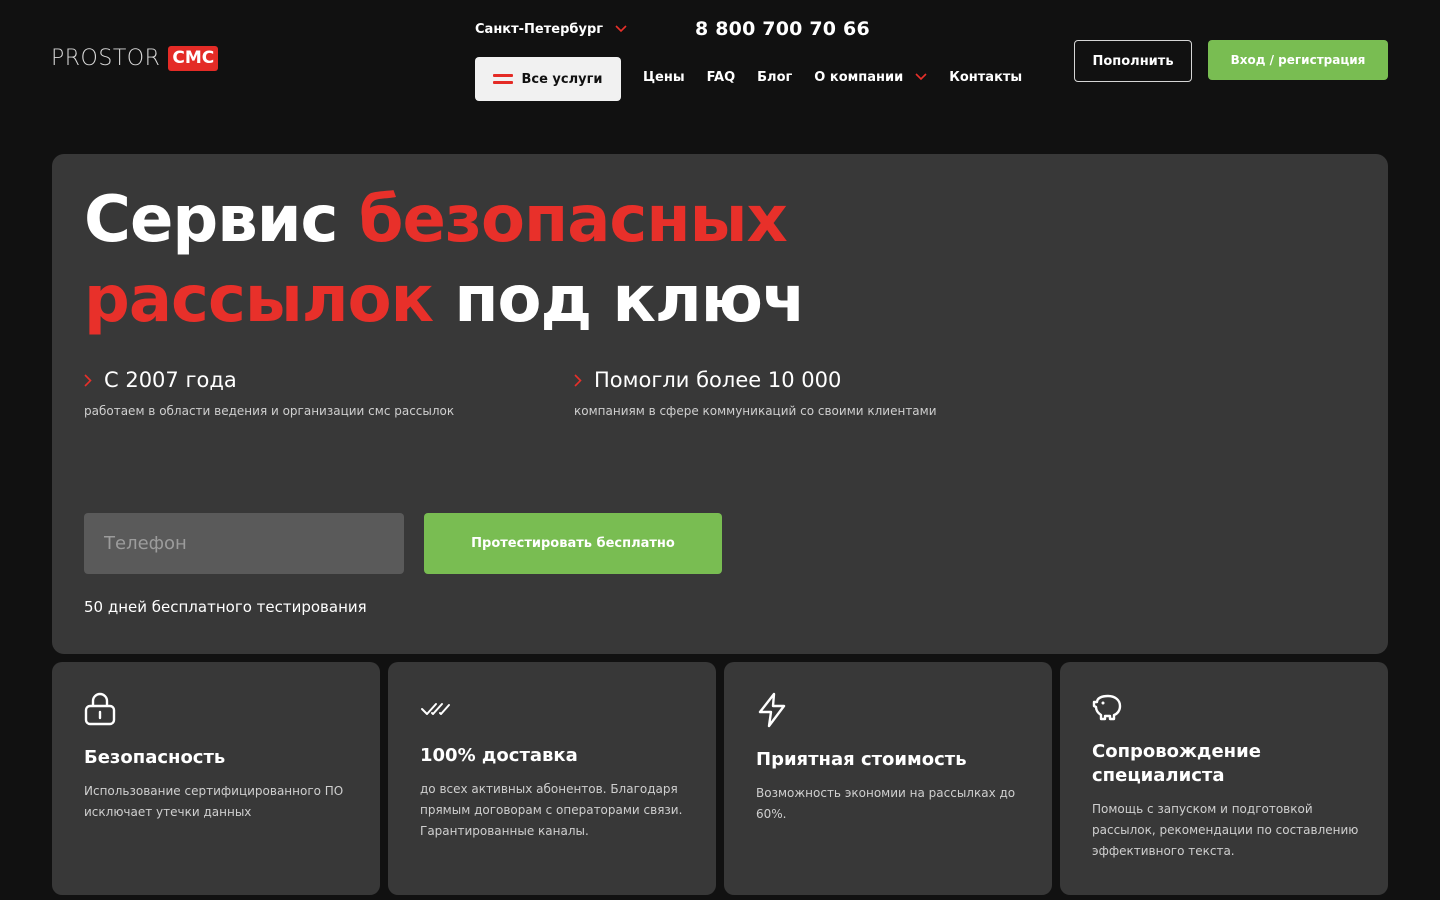  Describe the element at coordinates (1108, 710) in the screenshot. I see `piggy-bank-icon` at that location.